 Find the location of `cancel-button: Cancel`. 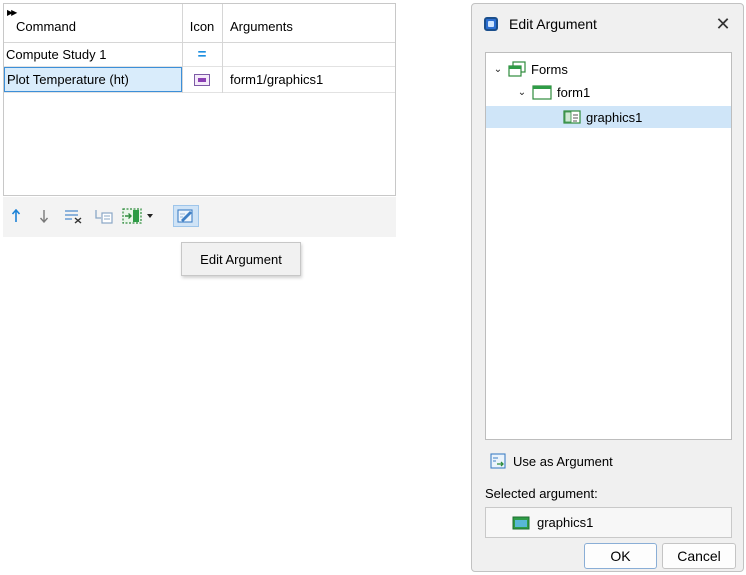

cancel-button: Cancel is located at coordinates (699, 556).